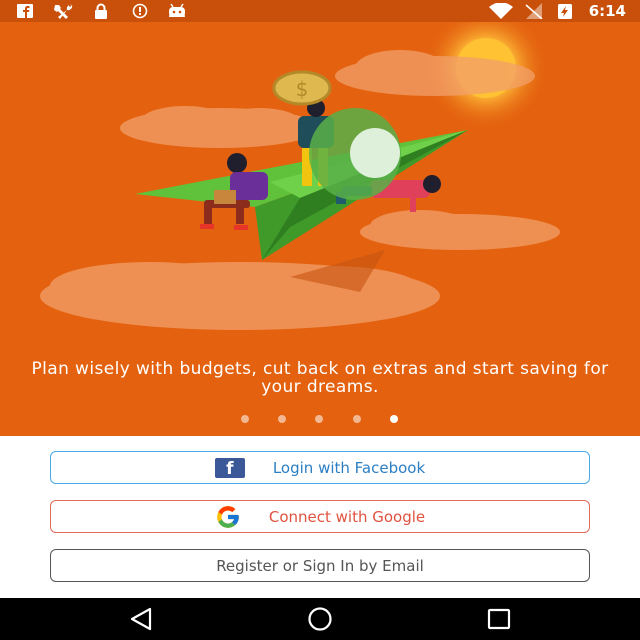 The width and height of the screenshot is (640, 640). What do you see at coordinates (63, 11) in the screenshot?
I see `tools-notif-icon` at bounding box center [63, 11].